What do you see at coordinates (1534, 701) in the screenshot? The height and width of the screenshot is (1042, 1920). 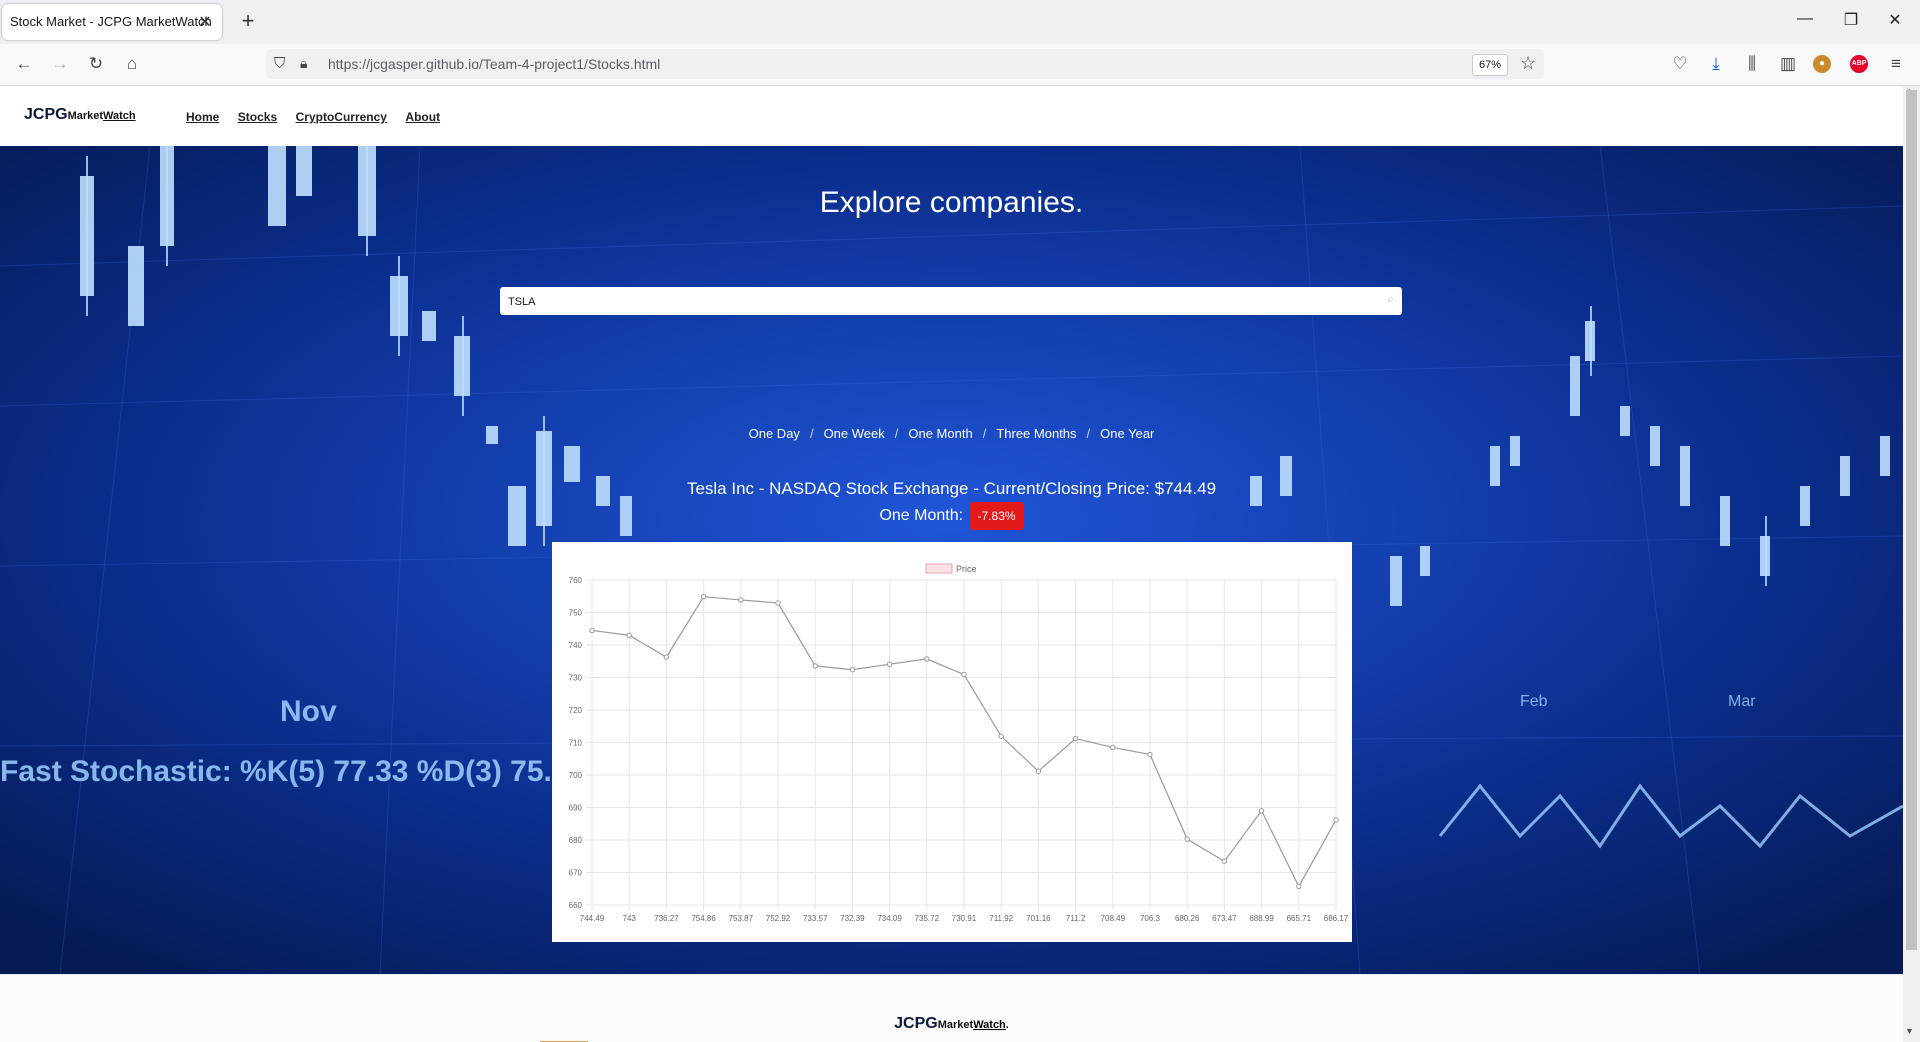 I see `bg-feb-label: Feb` at bounding box center [1534, 701].